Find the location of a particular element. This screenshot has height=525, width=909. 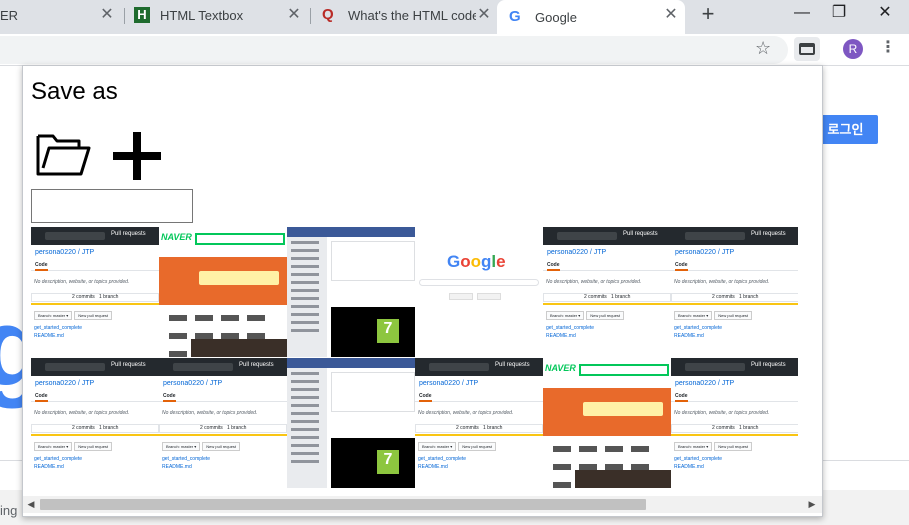

google-logo: Google is located at coordinates (476, 261).